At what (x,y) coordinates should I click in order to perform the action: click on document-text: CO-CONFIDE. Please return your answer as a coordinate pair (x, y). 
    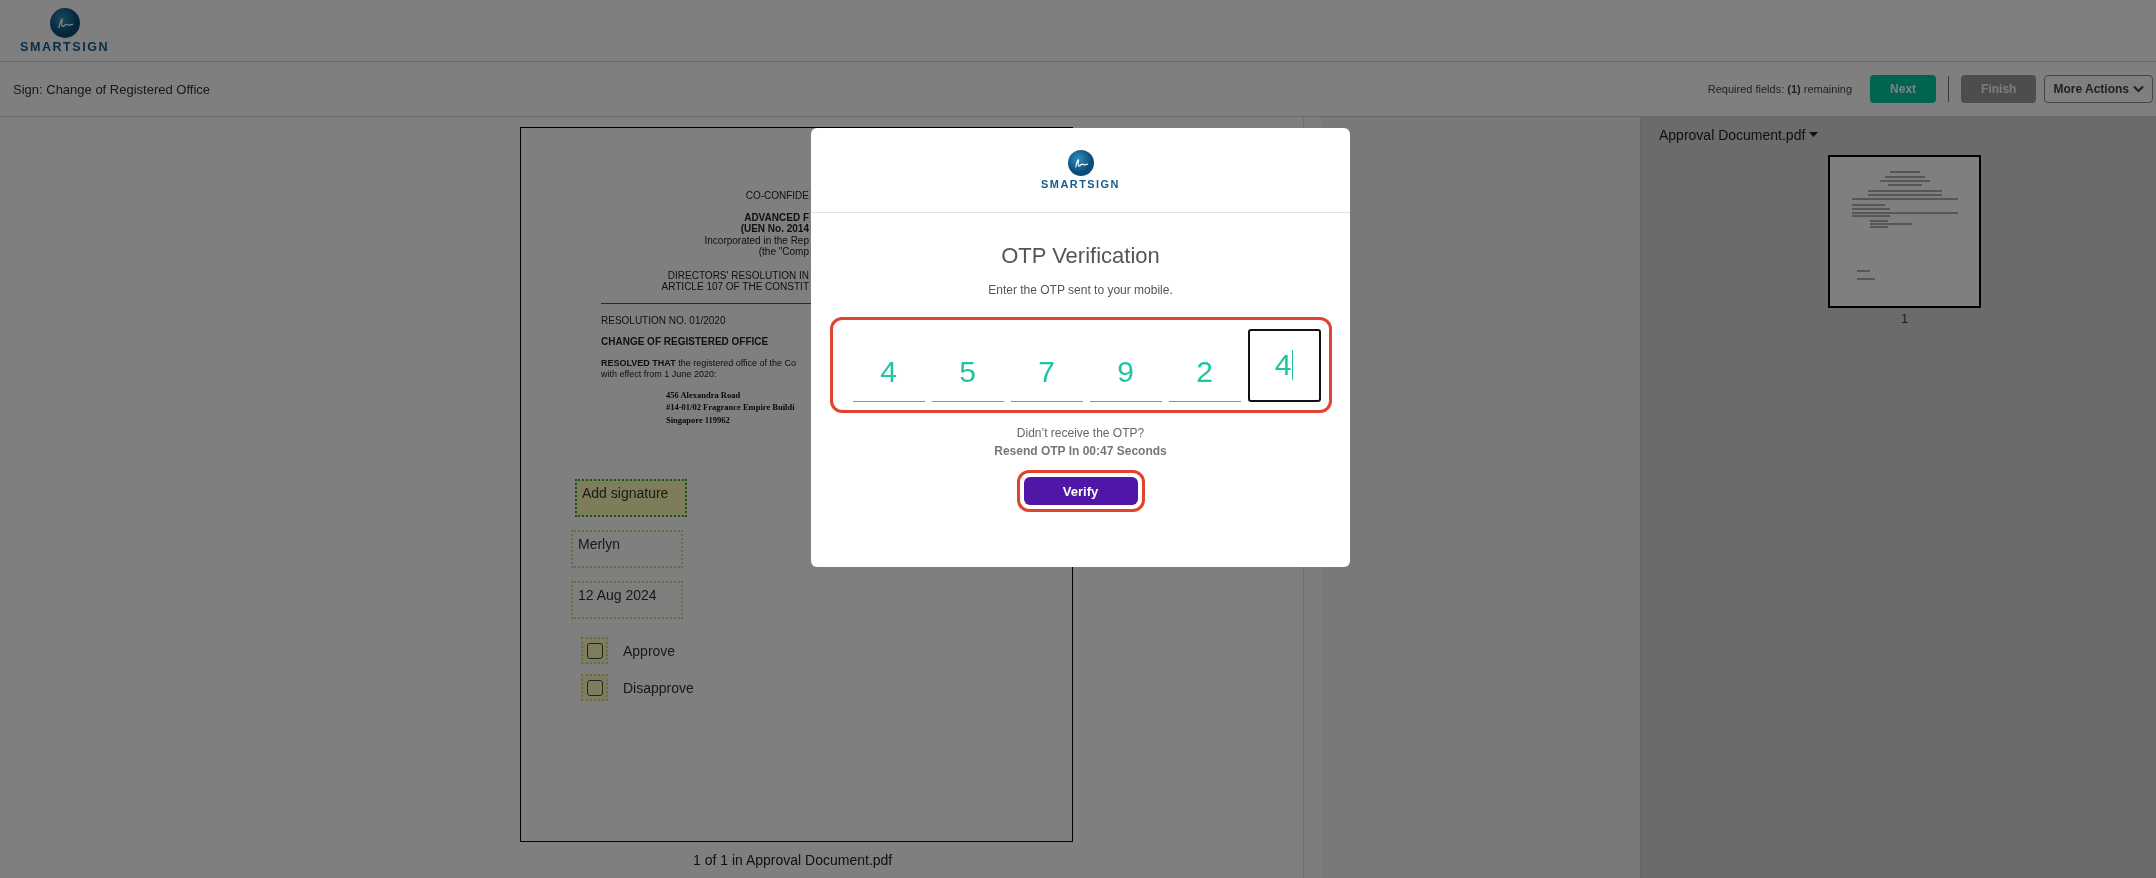
    Looking at the image, I should click on (777, 196).